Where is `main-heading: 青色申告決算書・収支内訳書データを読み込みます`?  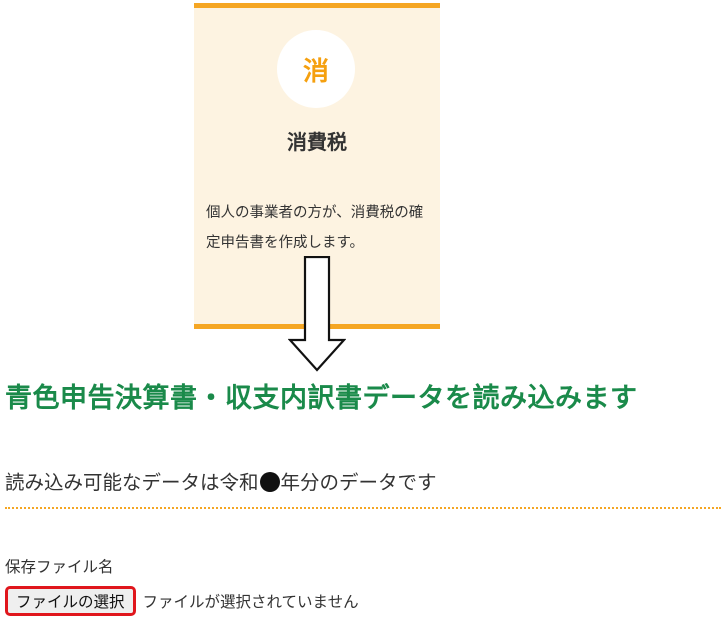
main-heading: 青色申告決算書・収支内訳書データを読み込みます is located at coordinates (321, 398).